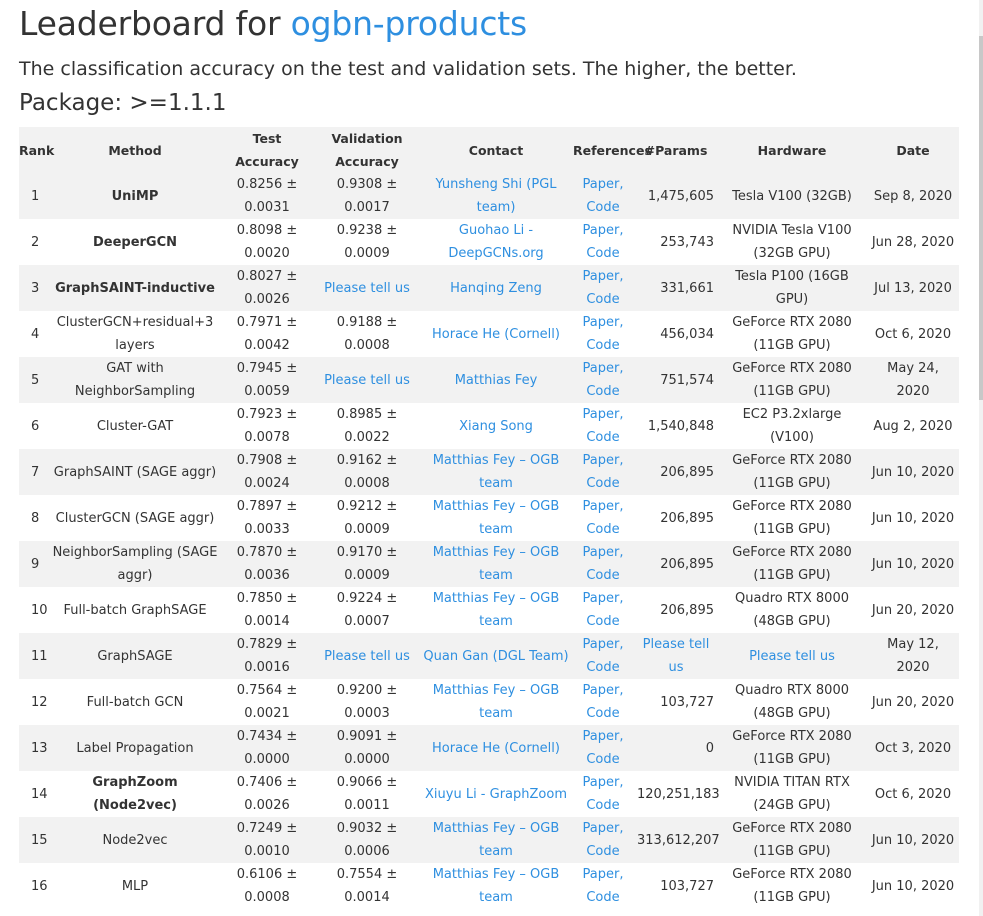  I want to click on rank-cell: 4, so click(35, 334).